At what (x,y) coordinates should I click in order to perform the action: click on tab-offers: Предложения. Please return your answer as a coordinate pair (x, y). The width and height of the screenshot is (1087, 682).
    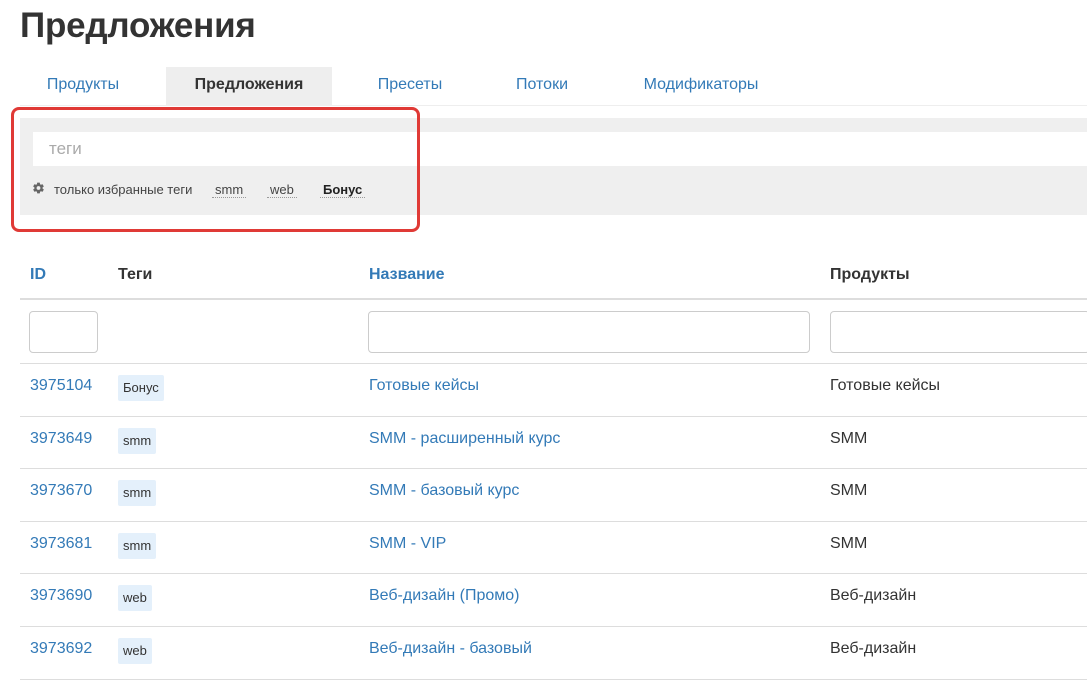
    Looking at the image, I should click on (249, 86).